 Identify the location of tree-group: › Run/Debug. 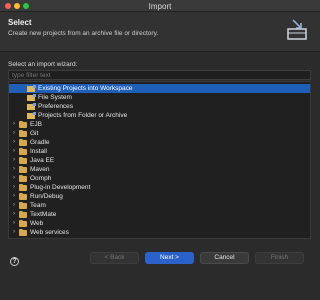
(159, 196).